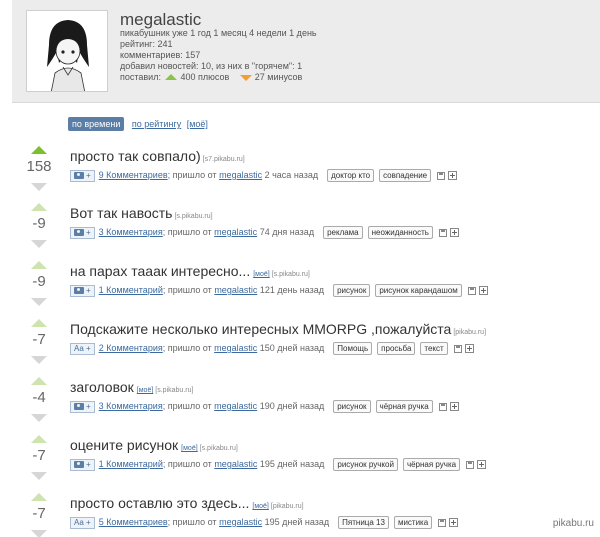 This screenshot has width=600, height=537. What do you see at coordinates (133, 175) in the screenshot?
I see `comments-link: 9 Комментариев` at bounding box center [133, 175].